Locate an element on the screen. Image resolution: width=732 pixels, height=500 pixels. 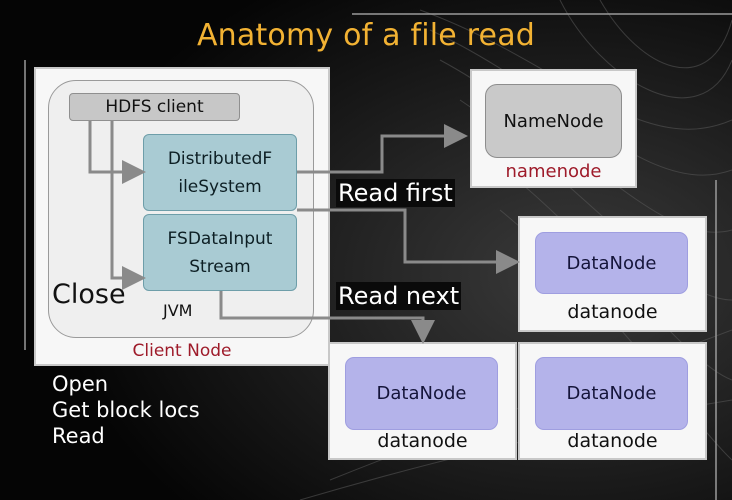
hdfs-client-box: HDFS client is located at coordinates (154, 107).